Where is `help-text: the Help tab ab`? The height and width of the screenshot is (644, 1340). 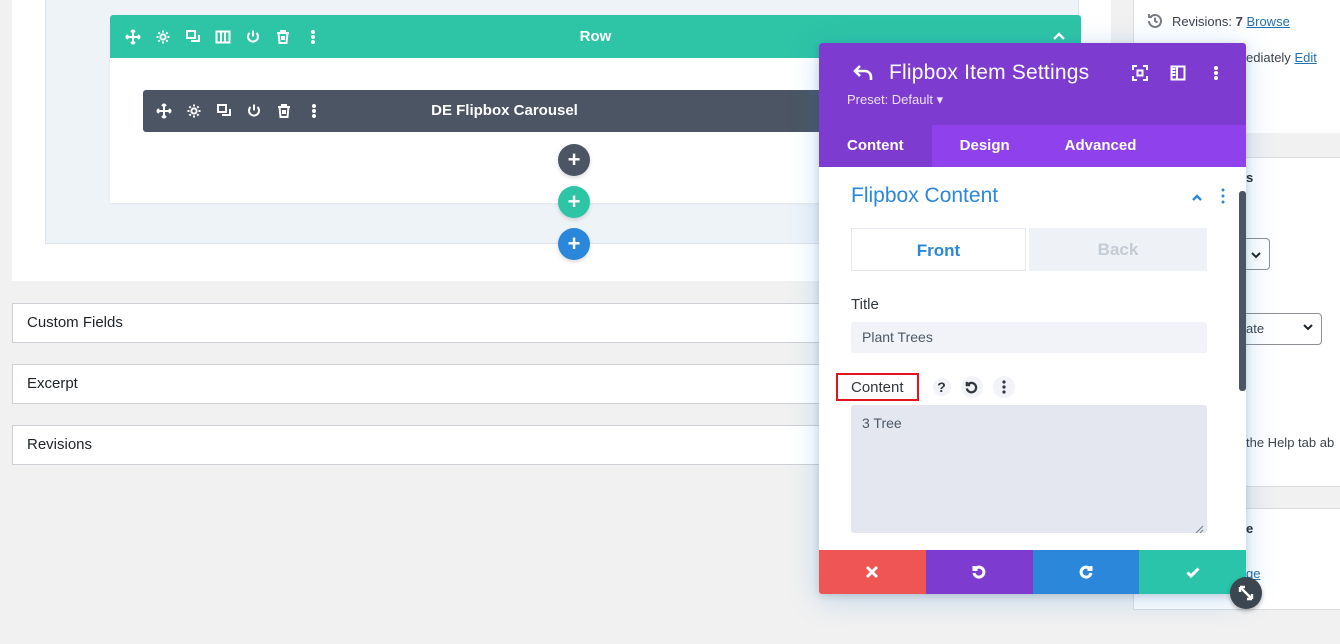
help-text: the Help tab ab is located at coordinates (1290, 442).